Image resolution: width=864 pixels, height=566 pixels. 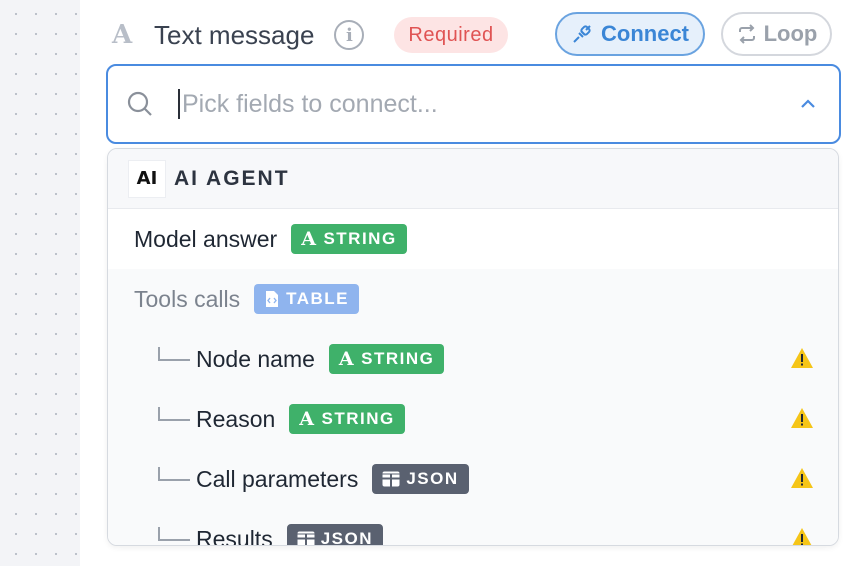 I want to click on info-icon: i, so click(x=349, y=35).